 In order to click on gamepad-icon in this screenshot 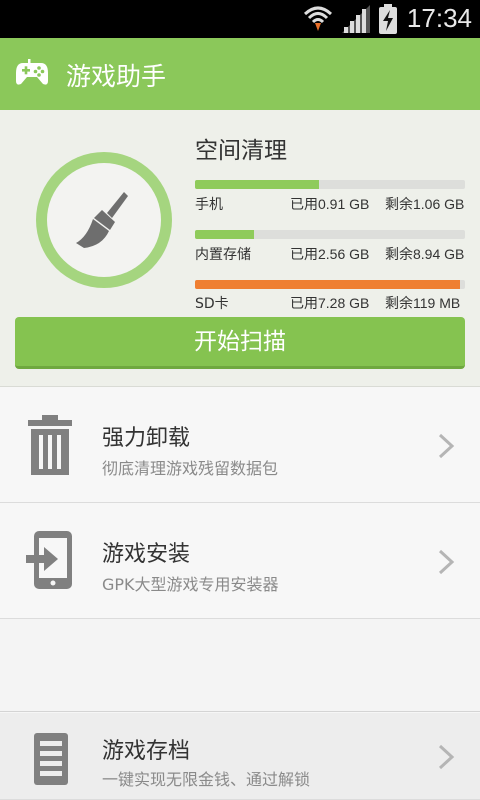, I will do `click(32, 72)`.